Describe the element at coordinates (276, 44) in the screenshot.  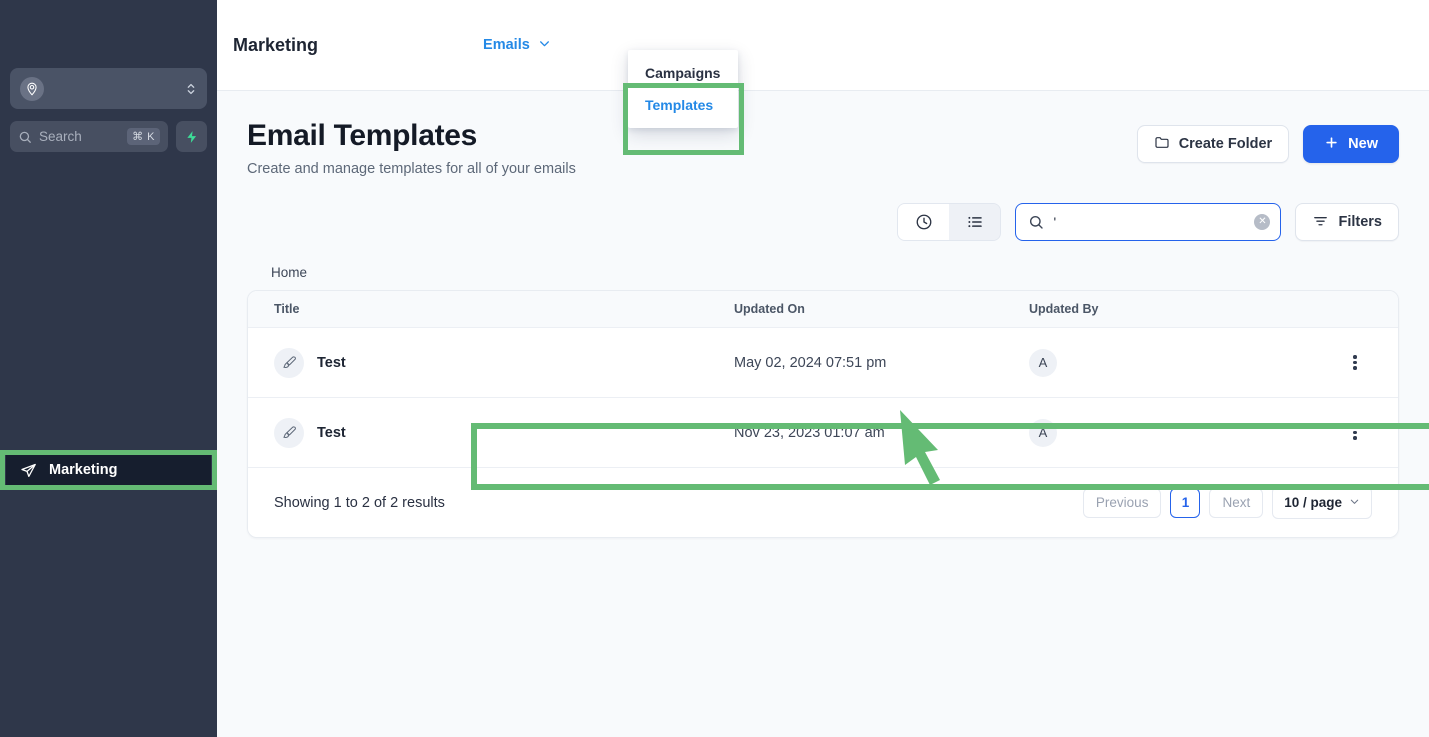
I see `page-breadcrumb-title: Marketing` at that location.